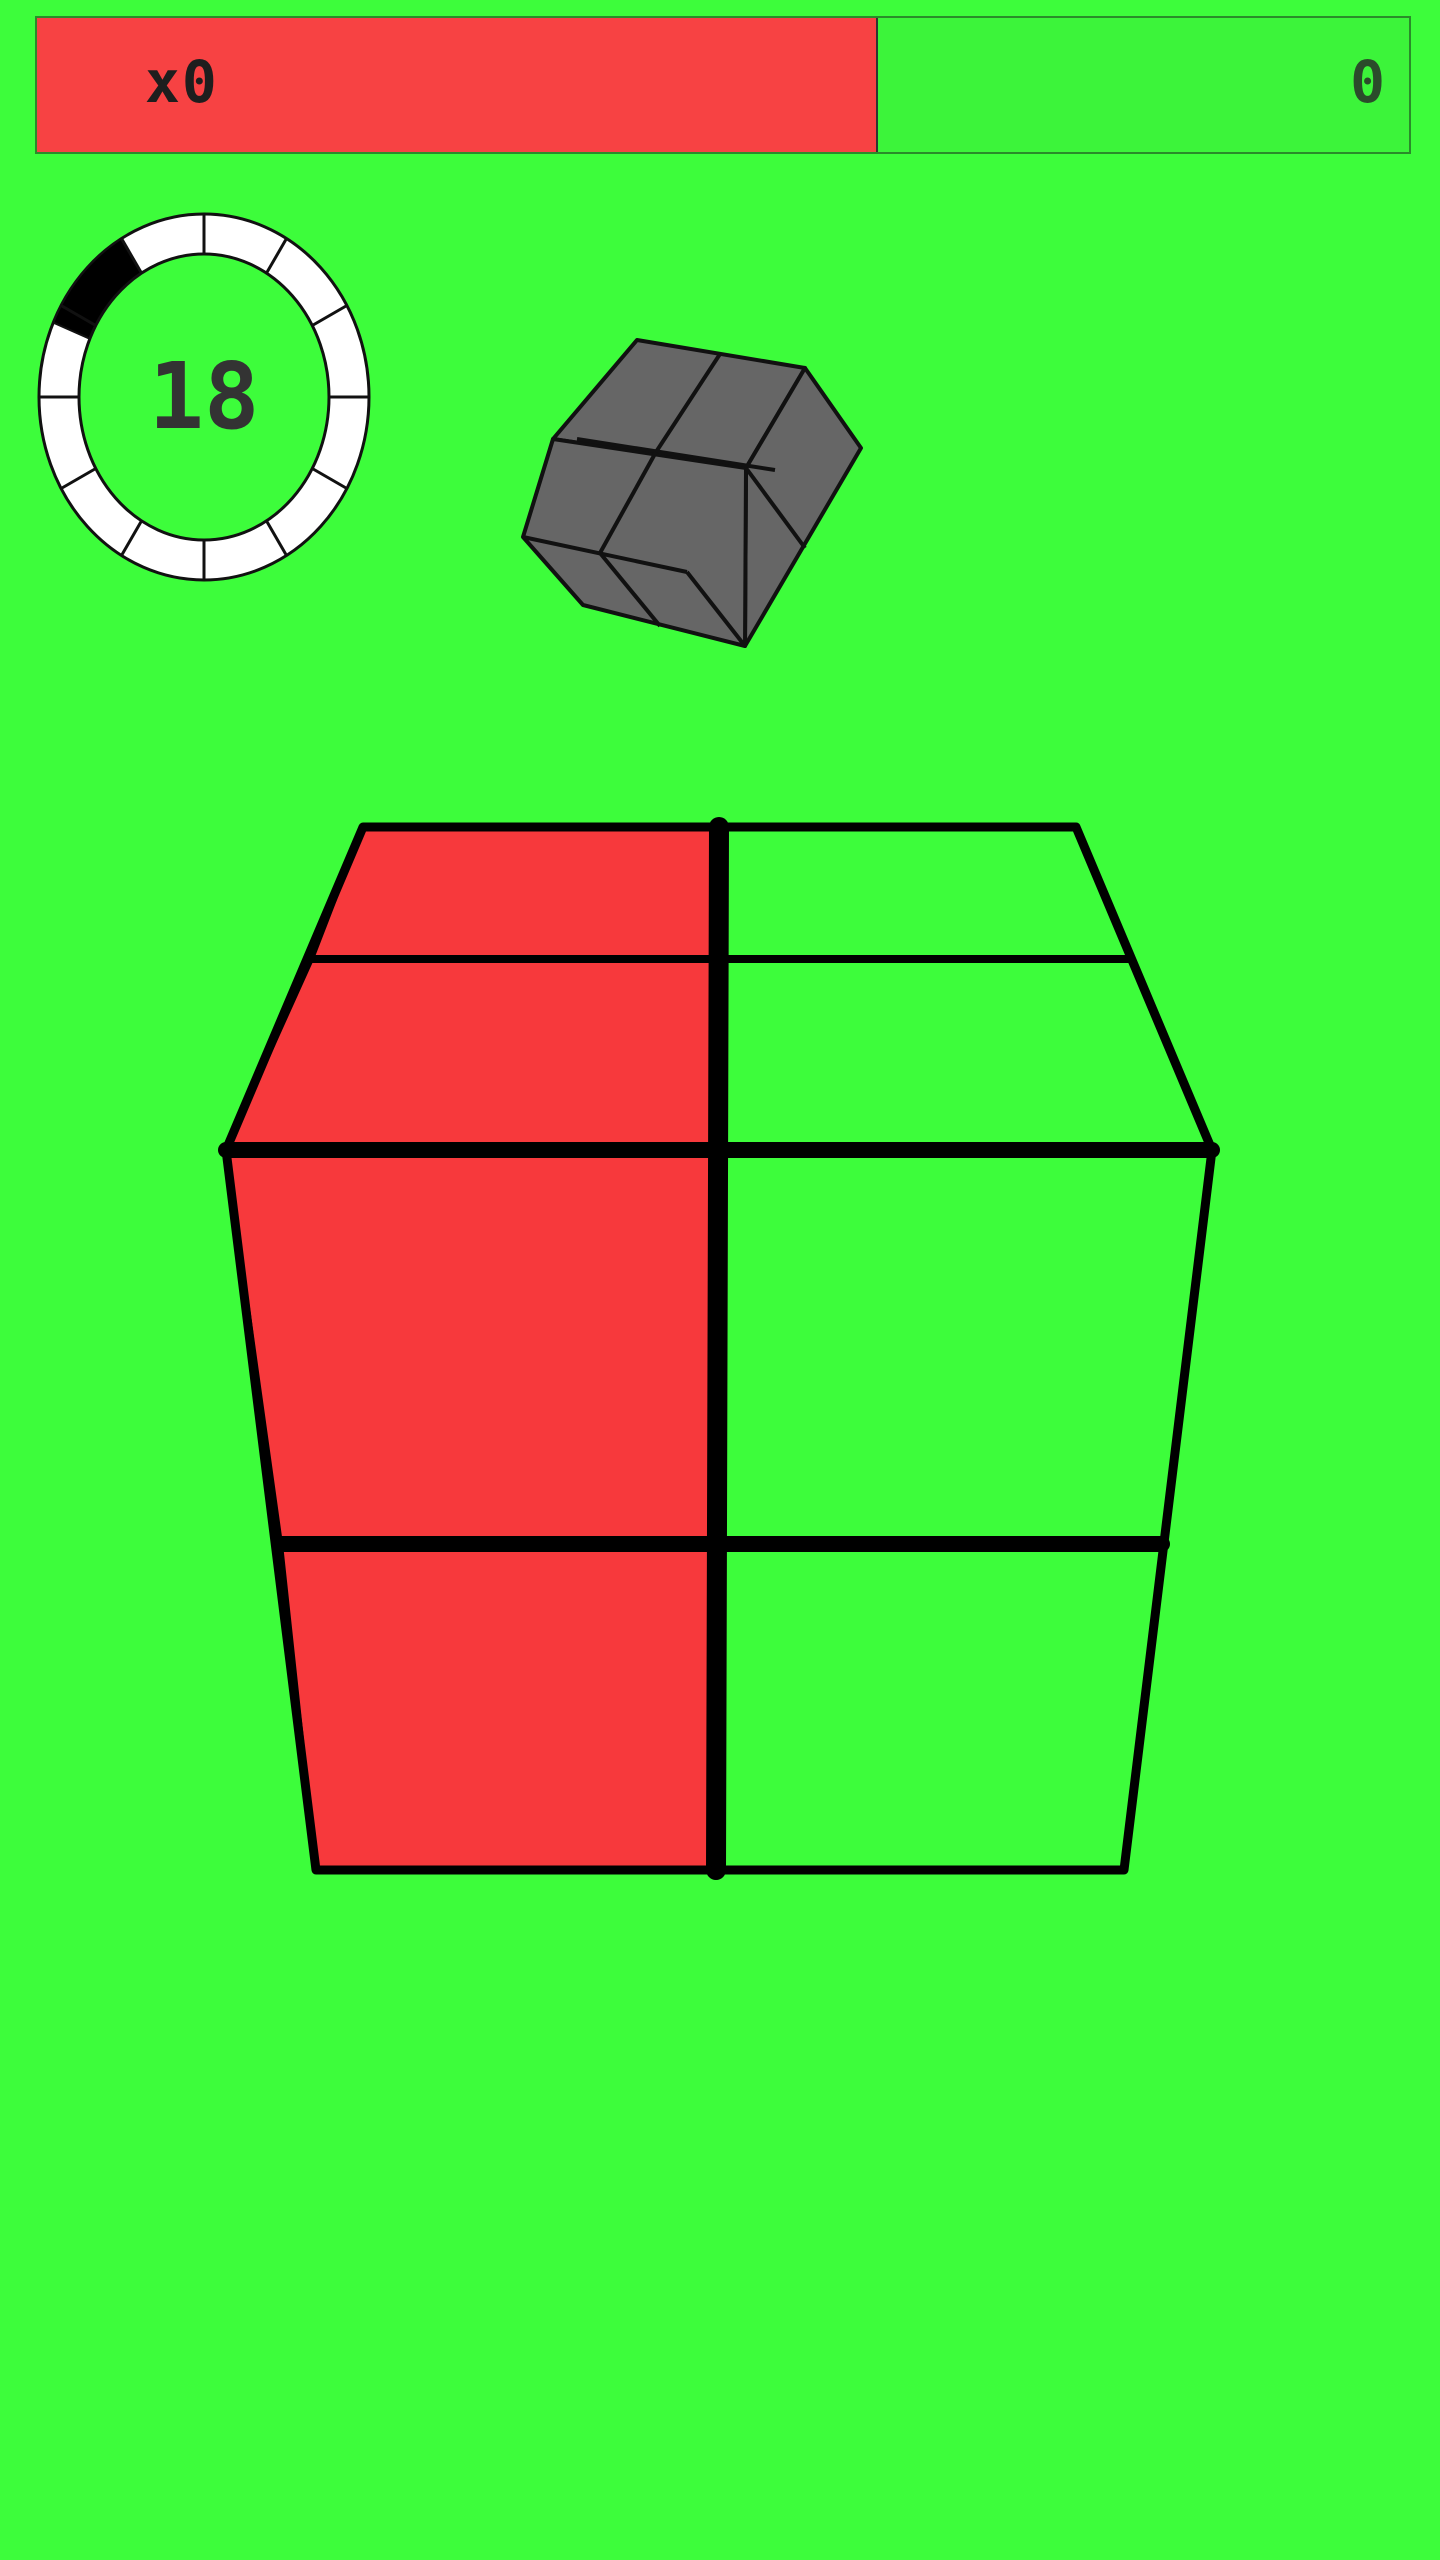 This screenshot has width=1440, height=2560. I want to click on cube-vertical-seam, so click(717, 1348).